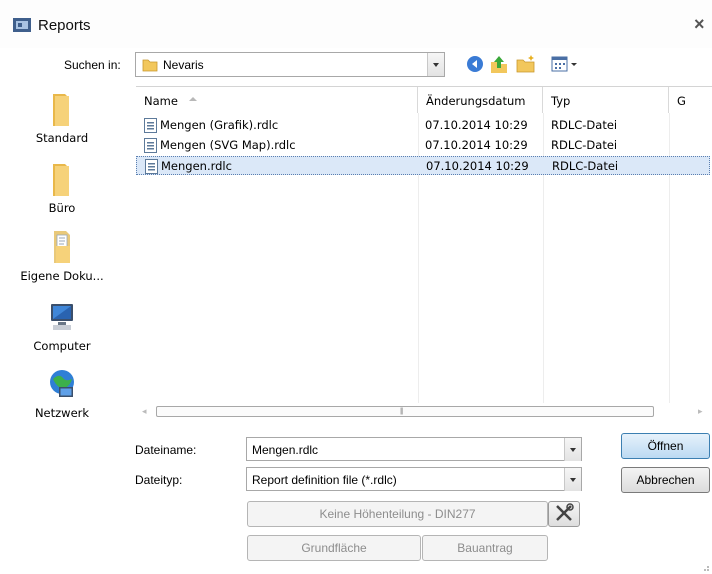 The width and height of the screenshot is (712, 574). Describe the element at coordinates (285, 450) in the screenshot. I see `filename-value: Mengen.rdlc` at that location.